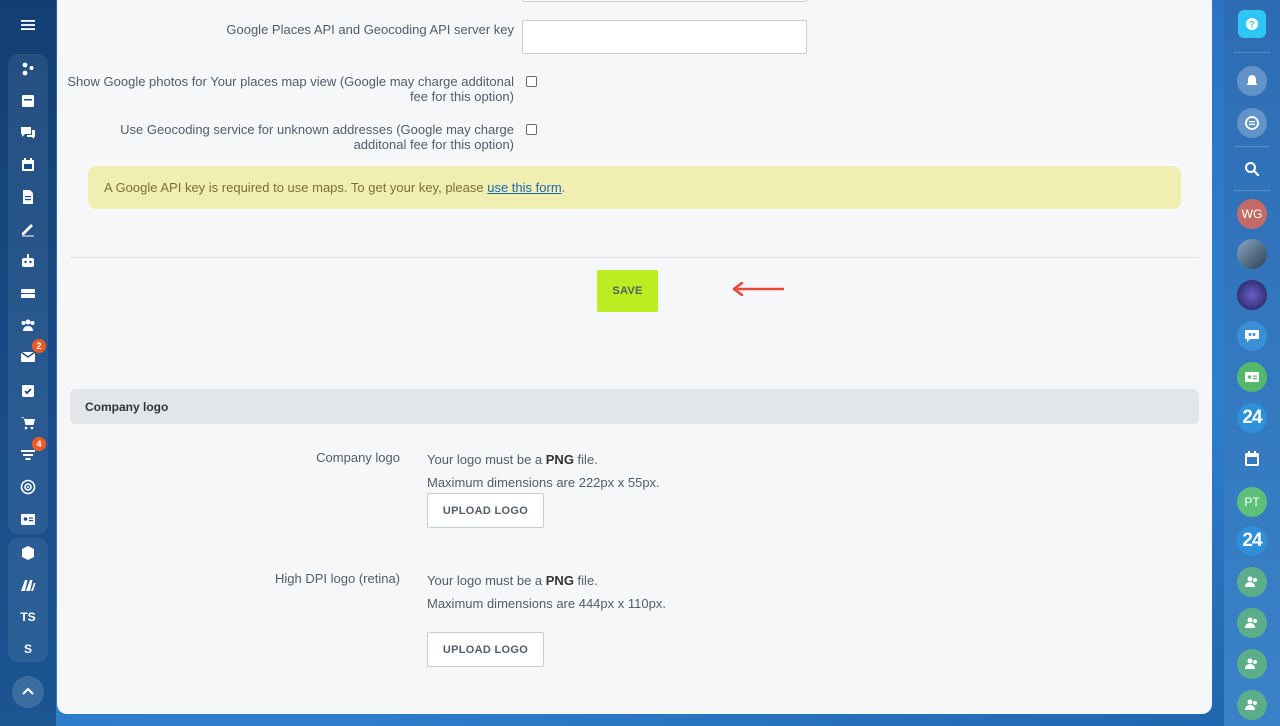 This screenshot has height=726, width=1280. What do you see at coordinates (28, 229) in the screenshot?
I see `signature-icon` at bounding box center [28, 229].